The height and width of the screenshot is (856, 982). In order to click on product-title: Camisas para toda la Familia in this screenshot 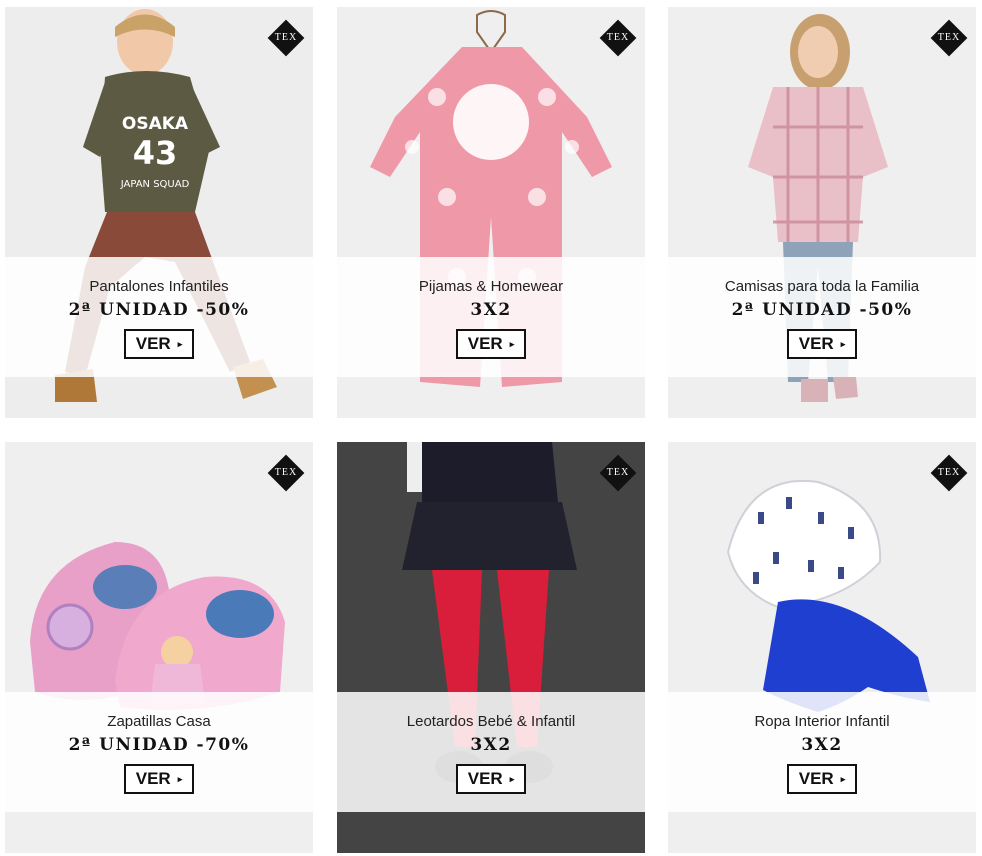, I will do `click(822, 286)`.